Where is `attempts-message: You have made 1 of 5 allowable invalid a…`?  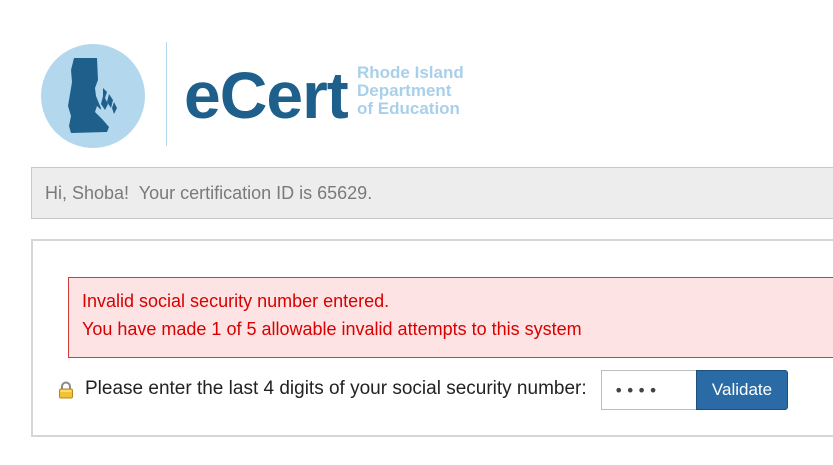 attempts-message: You have made 1 of 5 allowable invalid a… is located at coordinates (332, 329).